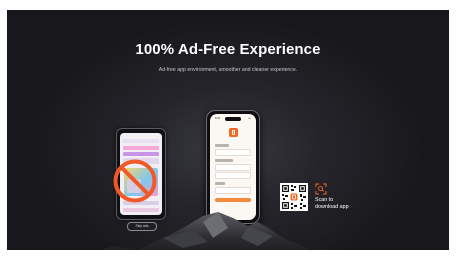  Describe the element at coordinates (332, 207) in the screenshot. I see `scan-caption-line2: download app` at that location.